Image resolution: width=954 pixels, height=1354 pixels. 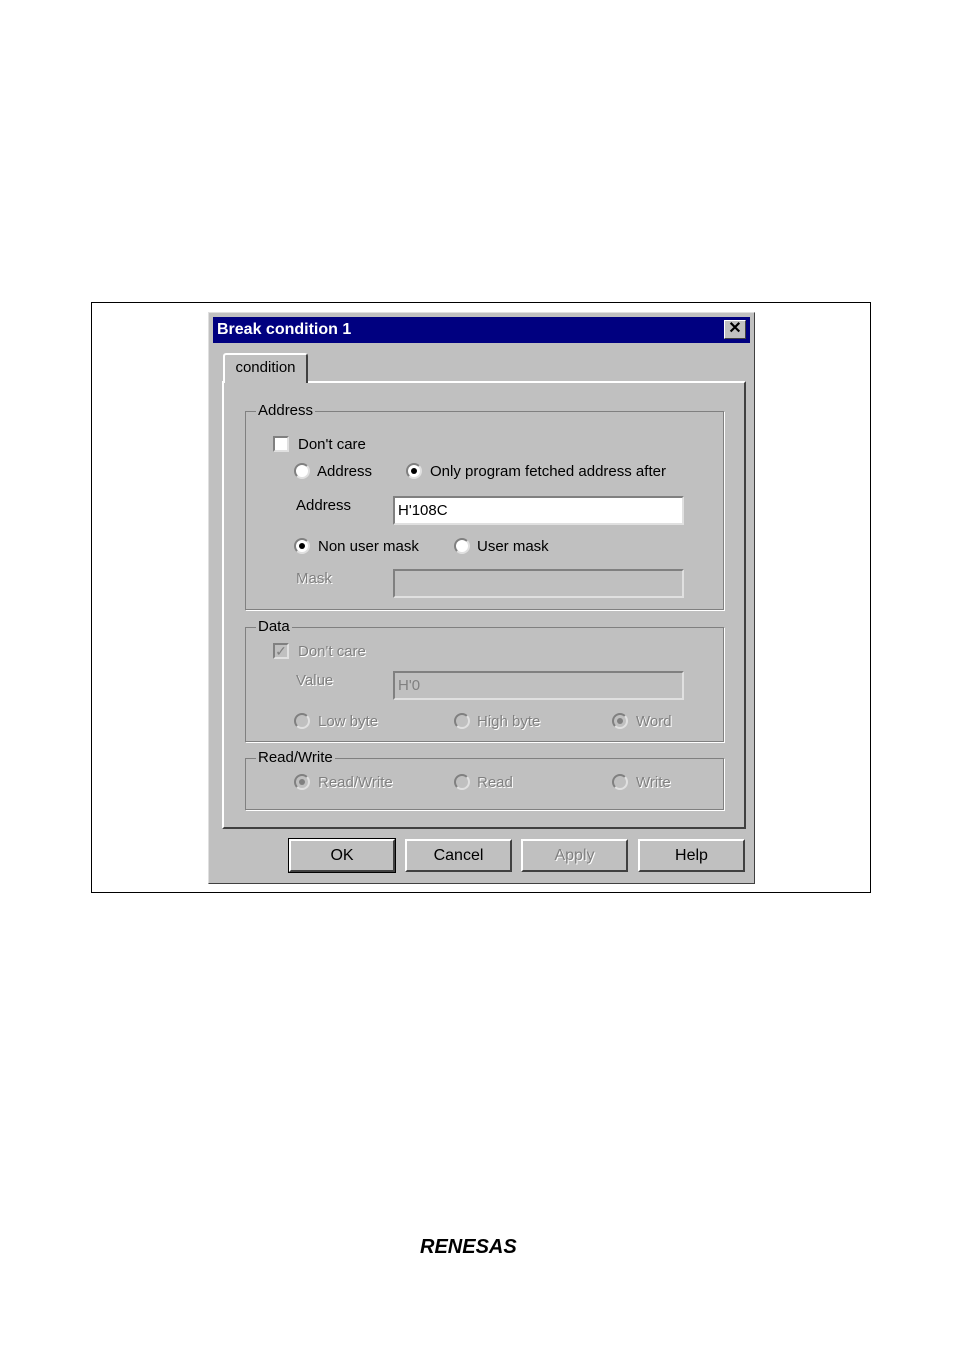 What do you see at coordinates (355, 782) in the screenshot?
I see `radio-read-write-label: Read/Write` at bounding box center [355, 782].